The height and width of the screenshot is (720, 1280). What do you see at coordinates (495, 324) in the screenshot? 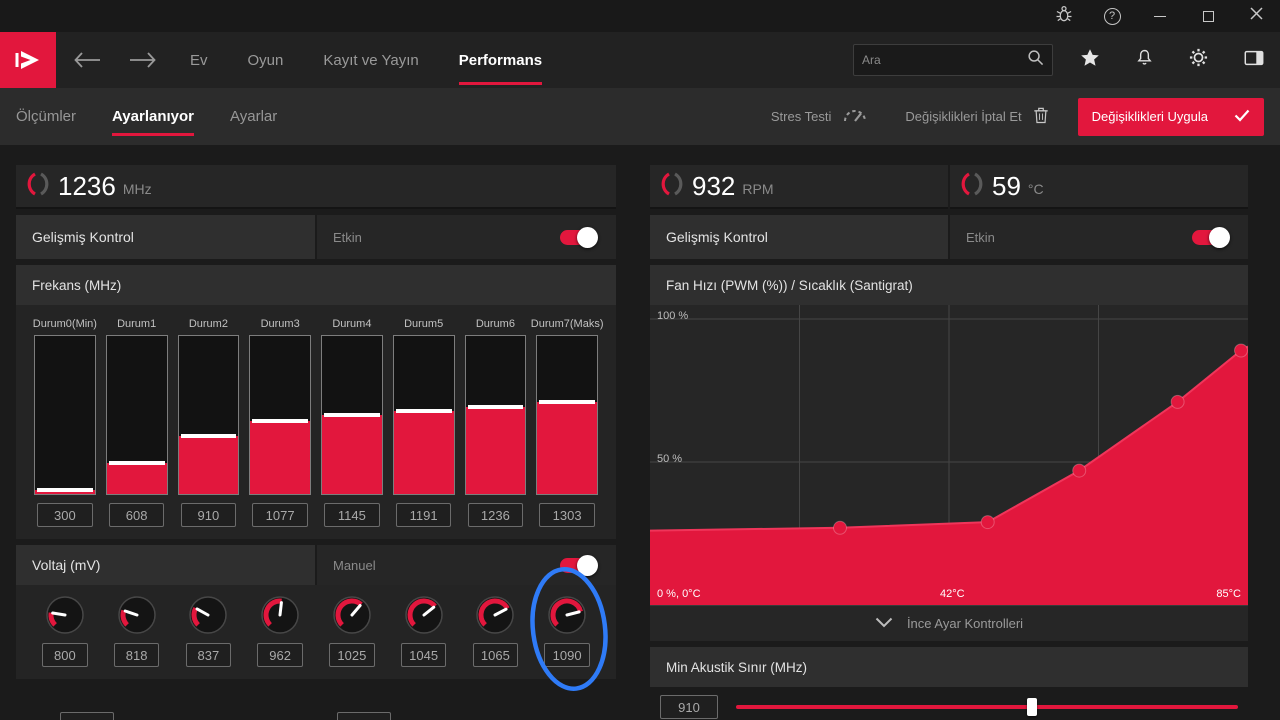
I see `frequency-state-label: Durum6` at bounding box center [495, 324].